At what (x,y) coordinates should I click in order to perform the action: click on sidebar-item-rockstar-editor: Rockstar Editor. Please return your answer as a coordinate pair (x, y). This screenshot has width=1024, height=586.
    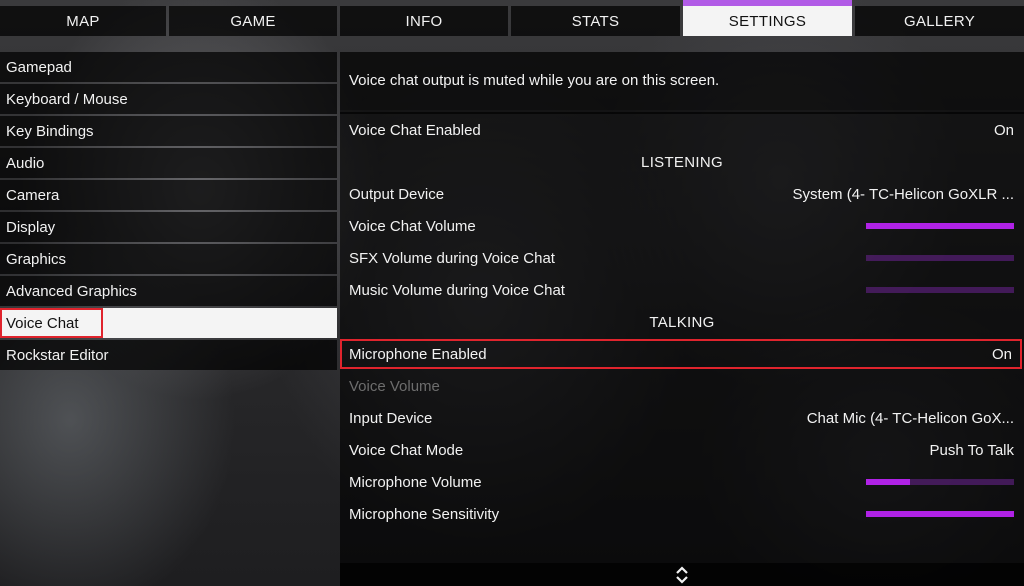
    Looking at the image, I should click on (168, 355).